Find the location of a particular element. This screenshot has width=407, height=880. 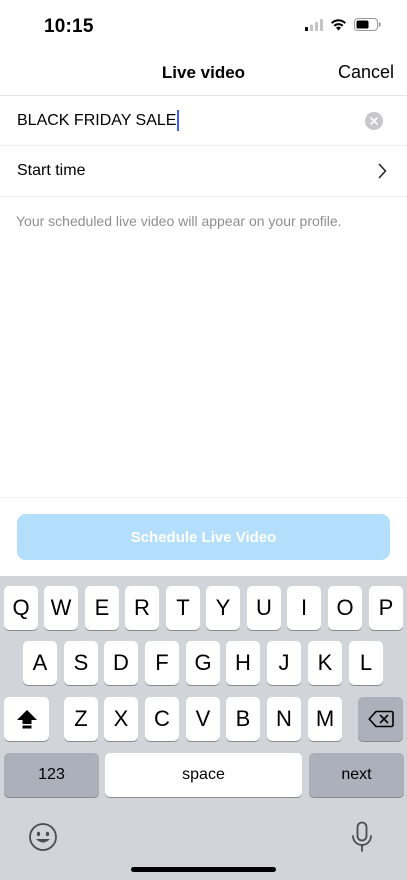

key-q: Q is located at coordinates (21, 608).